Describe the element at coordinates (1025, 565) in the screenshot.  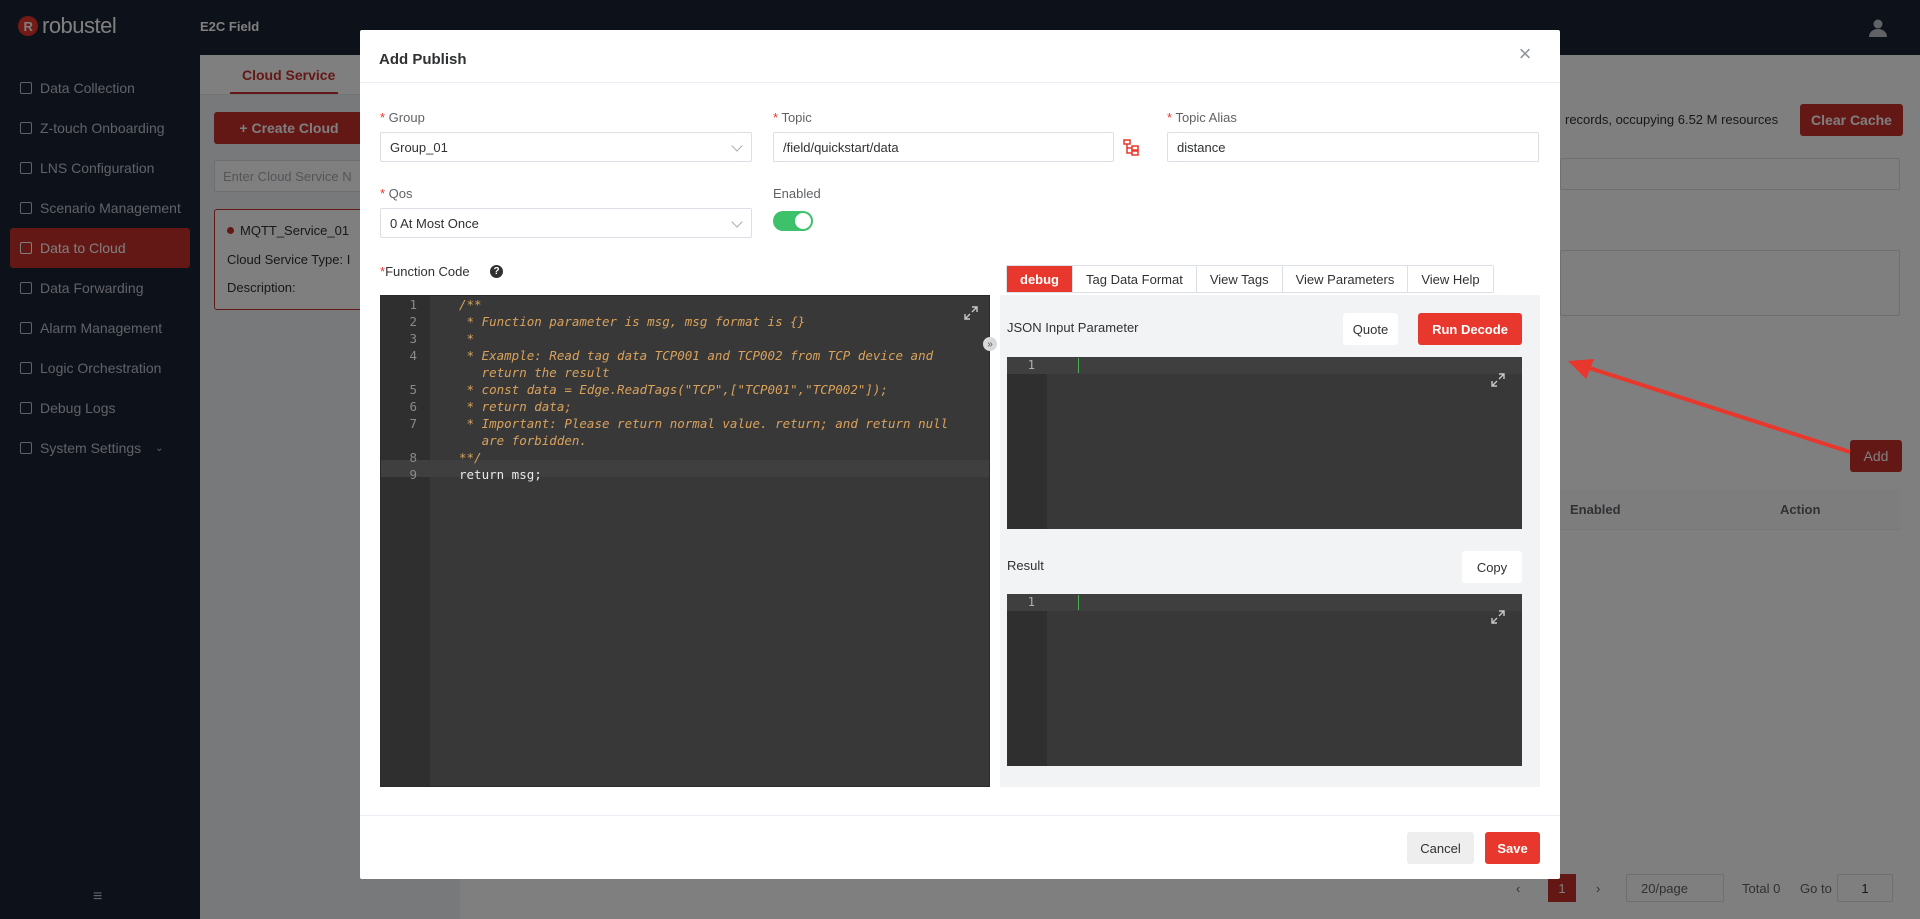
I see `result-label: Result` at that location.